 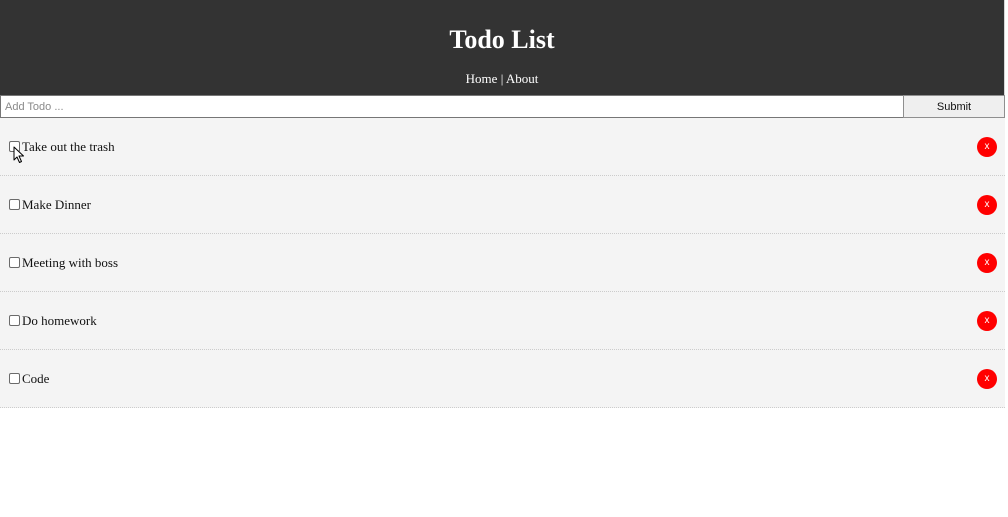 What do you see at coordinates (502, 39) in the screenshot?
I see `page-title: Todo List` at bounding box center [502, 39].